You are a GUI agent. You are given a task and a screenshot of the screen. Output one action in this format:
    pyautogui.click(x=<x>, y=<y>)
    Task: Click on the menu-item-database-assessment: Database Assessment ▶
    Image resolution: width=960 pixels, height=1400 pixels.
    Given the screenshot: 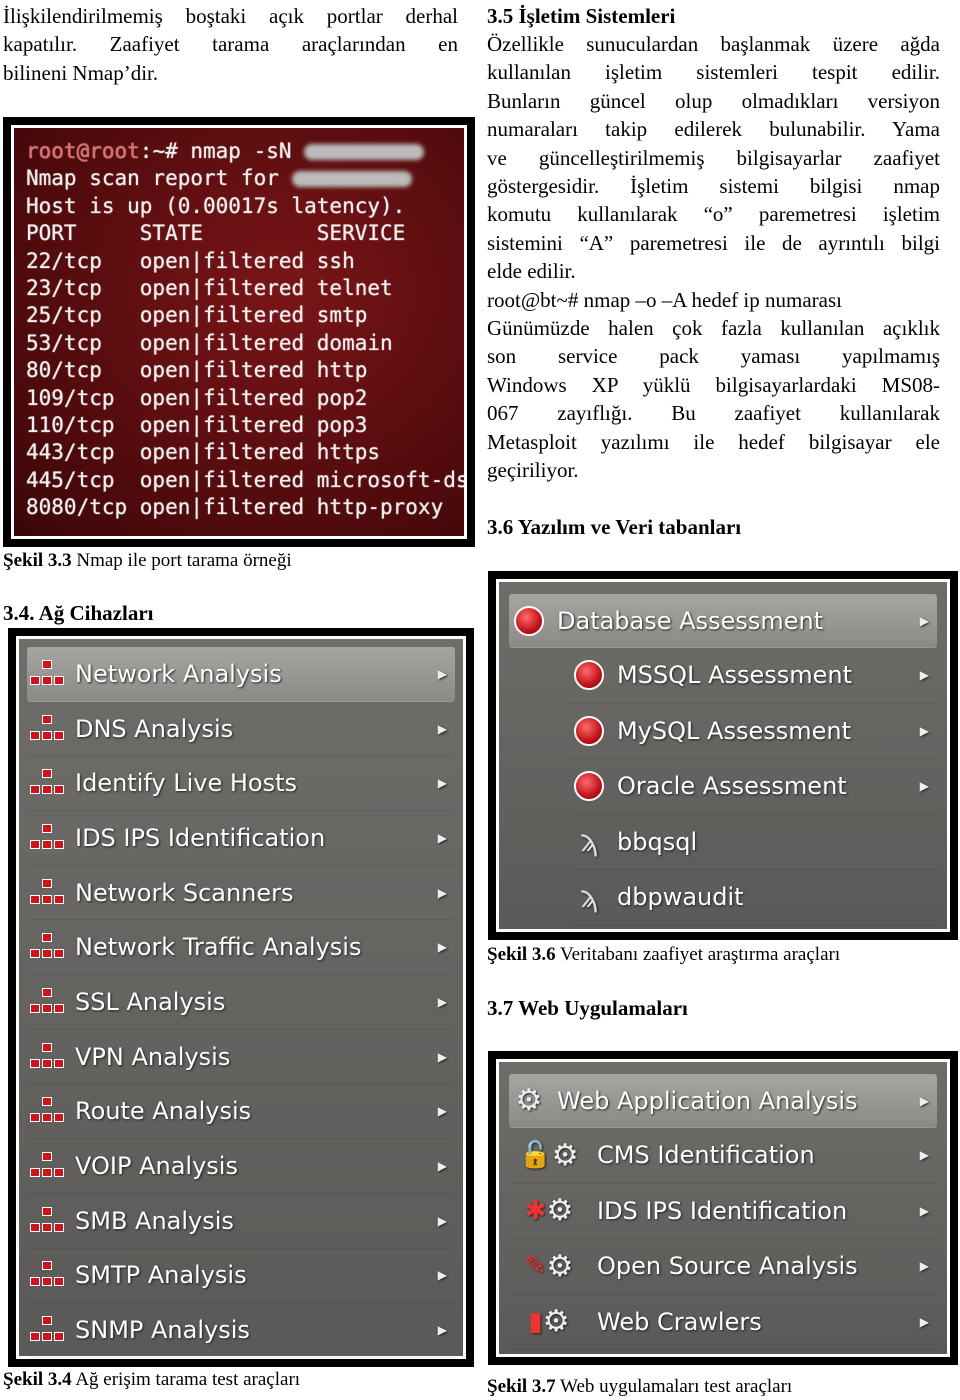 What is the action you would take?
    pyautogui.click(x=723, y=621)
    